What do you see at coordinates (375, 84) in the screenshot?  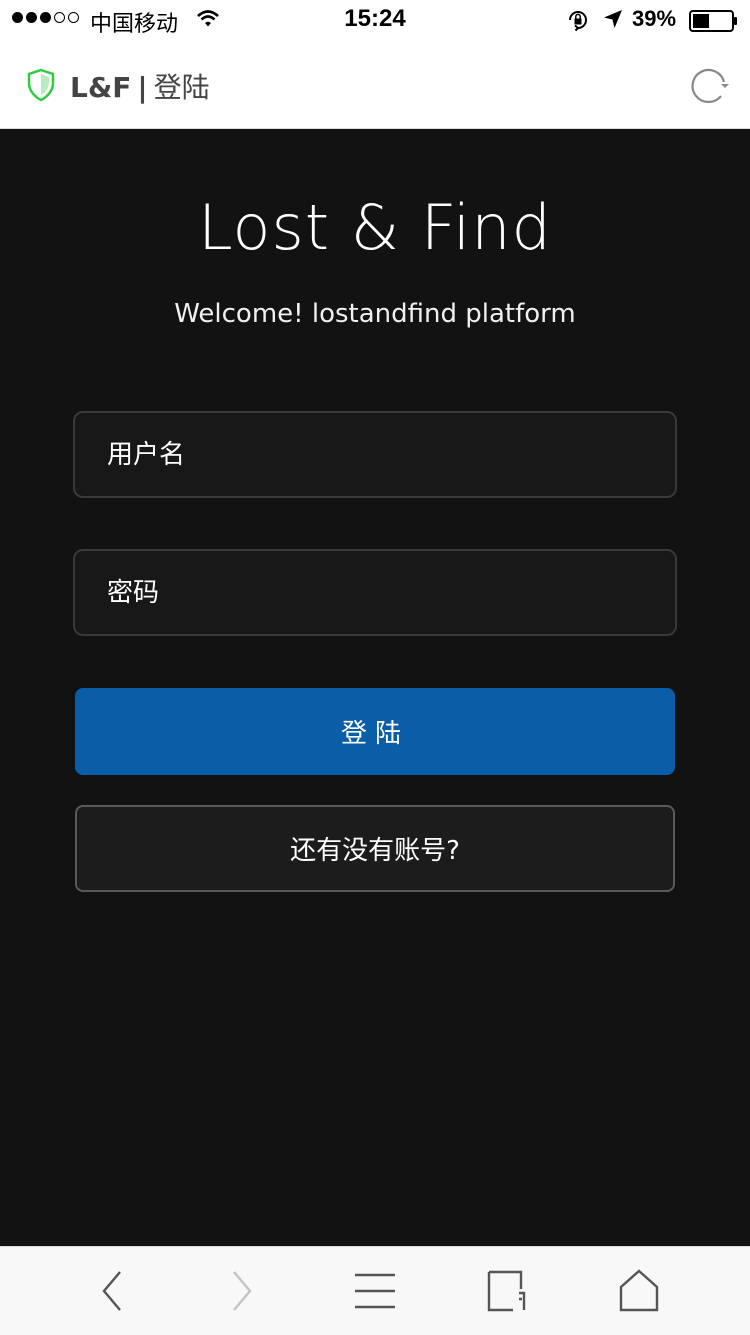 I see `browser-header: L&F | 登陆` at bounding box center [375, 84].